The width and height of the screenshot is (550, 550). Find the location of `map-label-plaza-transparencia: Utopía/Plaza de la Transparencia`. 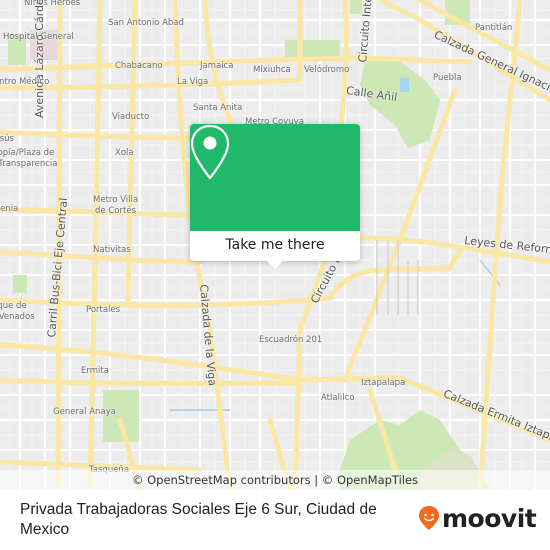

map-label-plaza-transparencia: Utopía/Plaza de la Transparencia is located at coordinates (29, 158).